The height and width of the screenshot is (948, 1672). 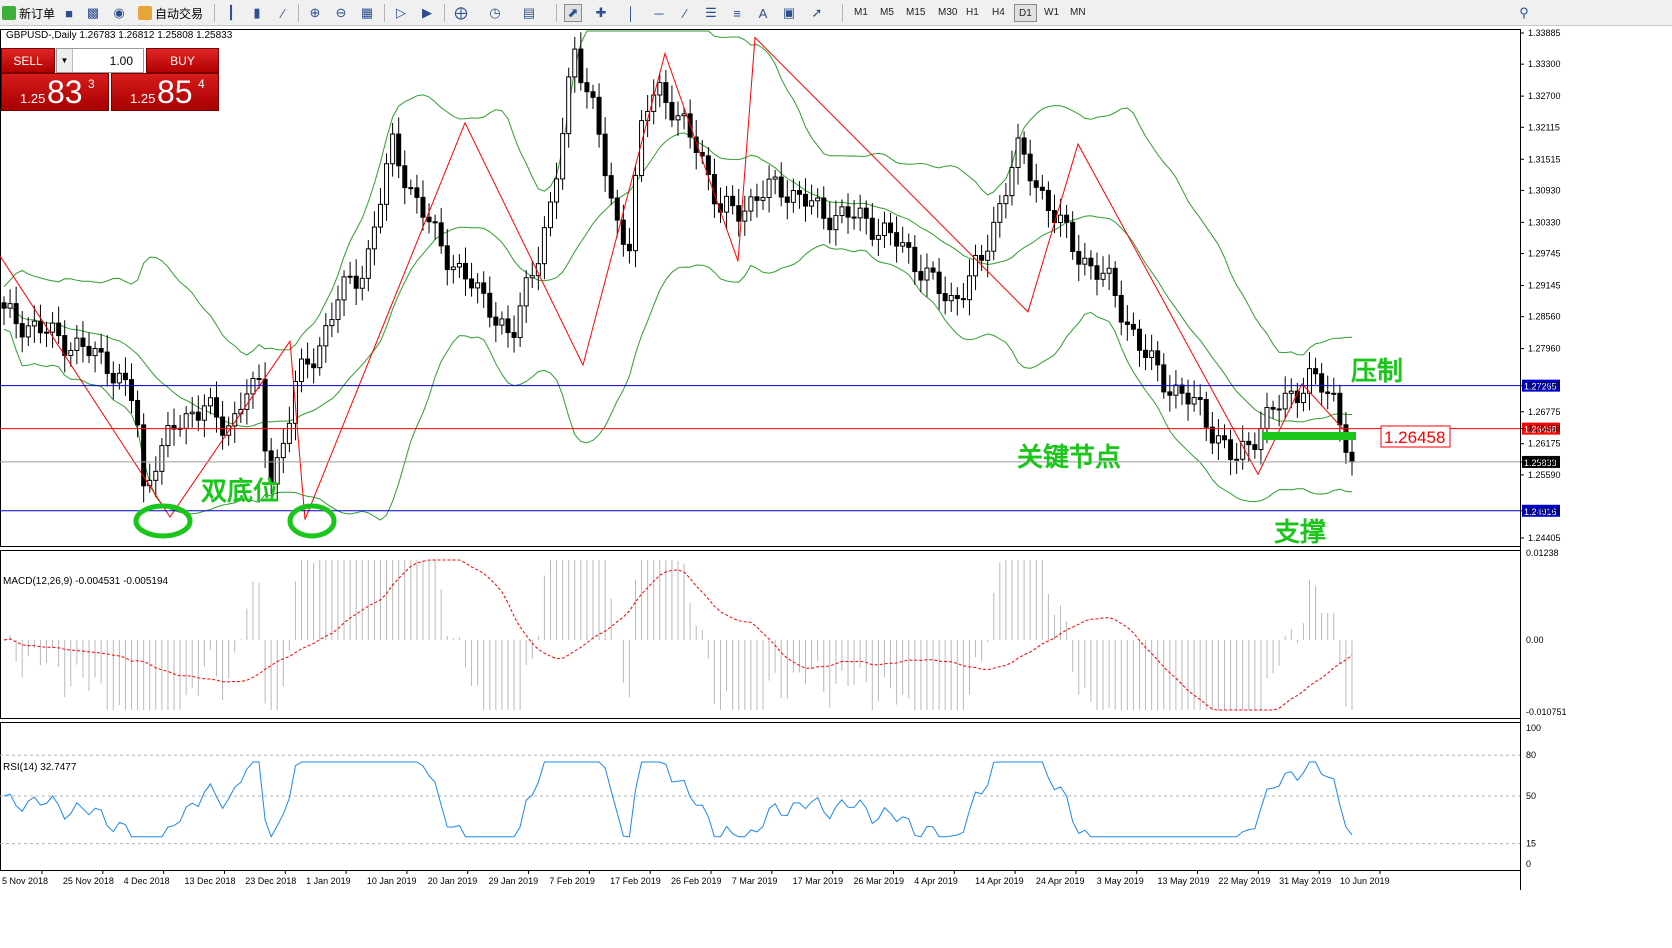 I want to click on horizontal-line-icon: ─, so click(x=659, y=13).